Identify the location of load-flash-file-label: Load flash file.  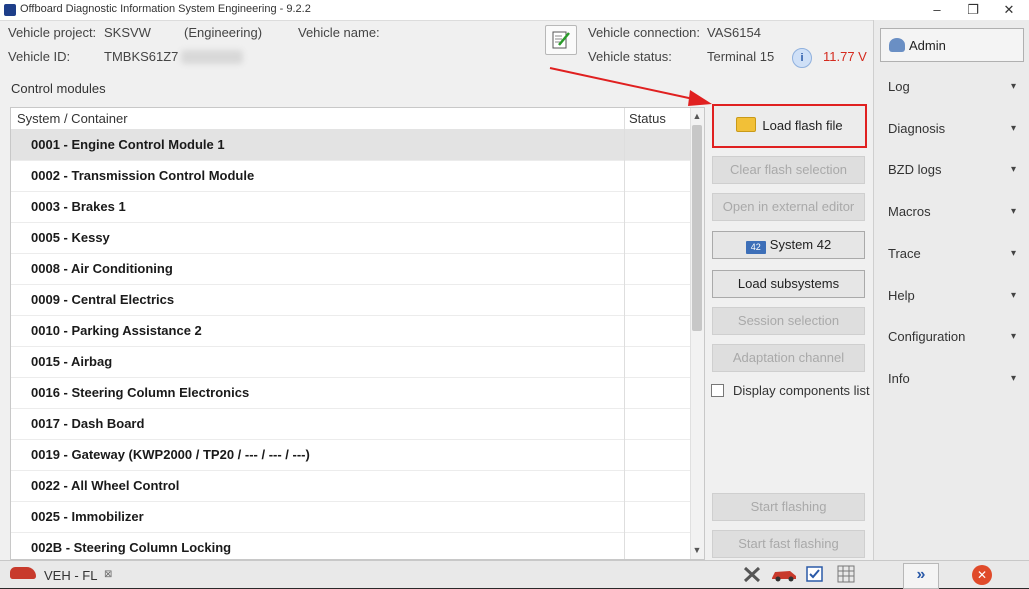
(802, 125).